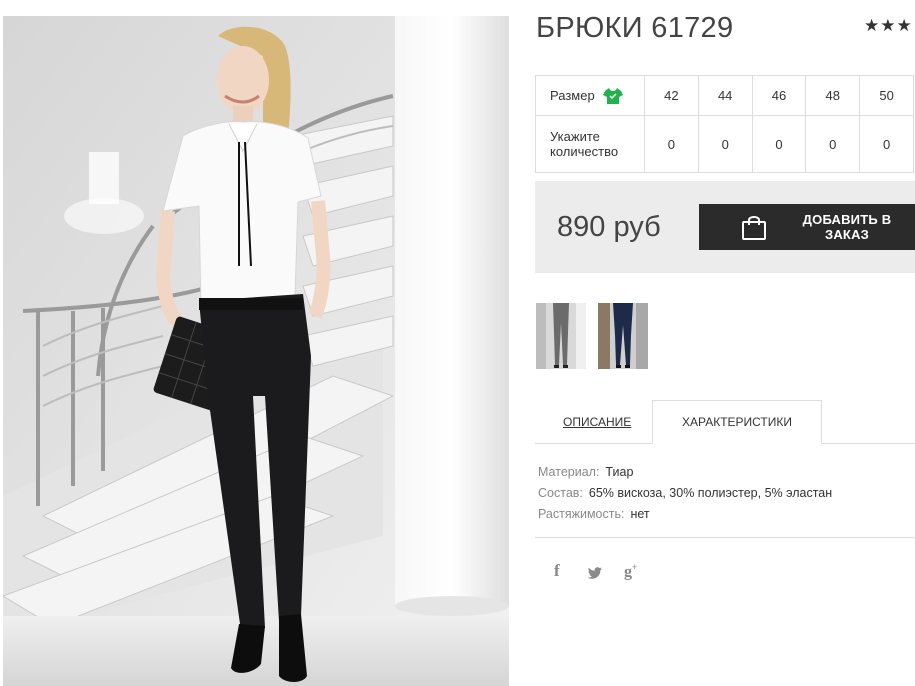  I want to click on thumbnail-navy-trousers, so click(623, 336).